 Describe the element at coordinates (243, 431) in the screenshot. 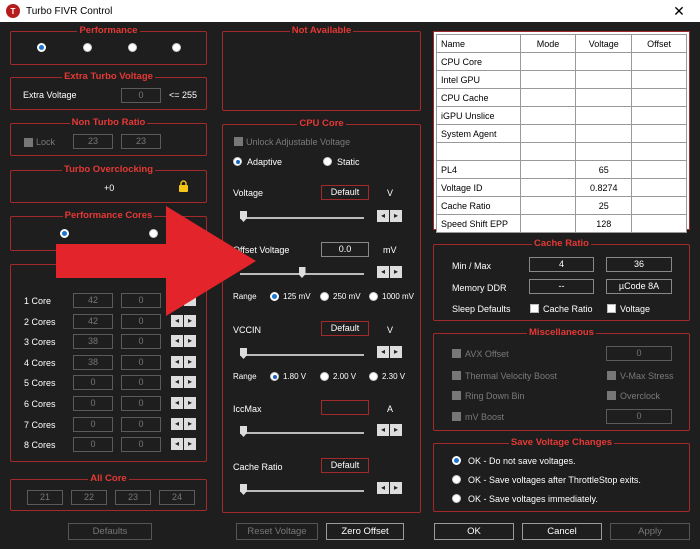

I see `iccmax-slider-thumb` at that location.